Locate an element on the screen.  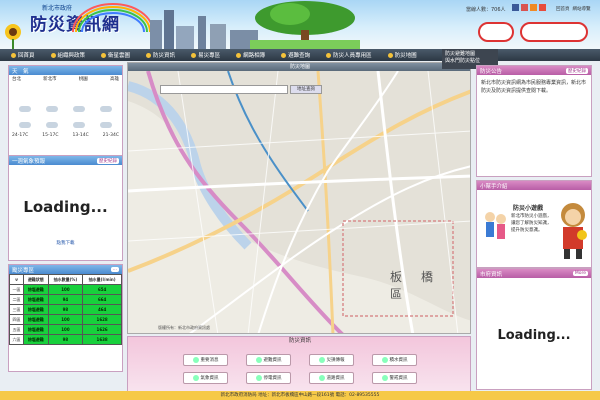
tree-icon is located at coordinates (305, 25).